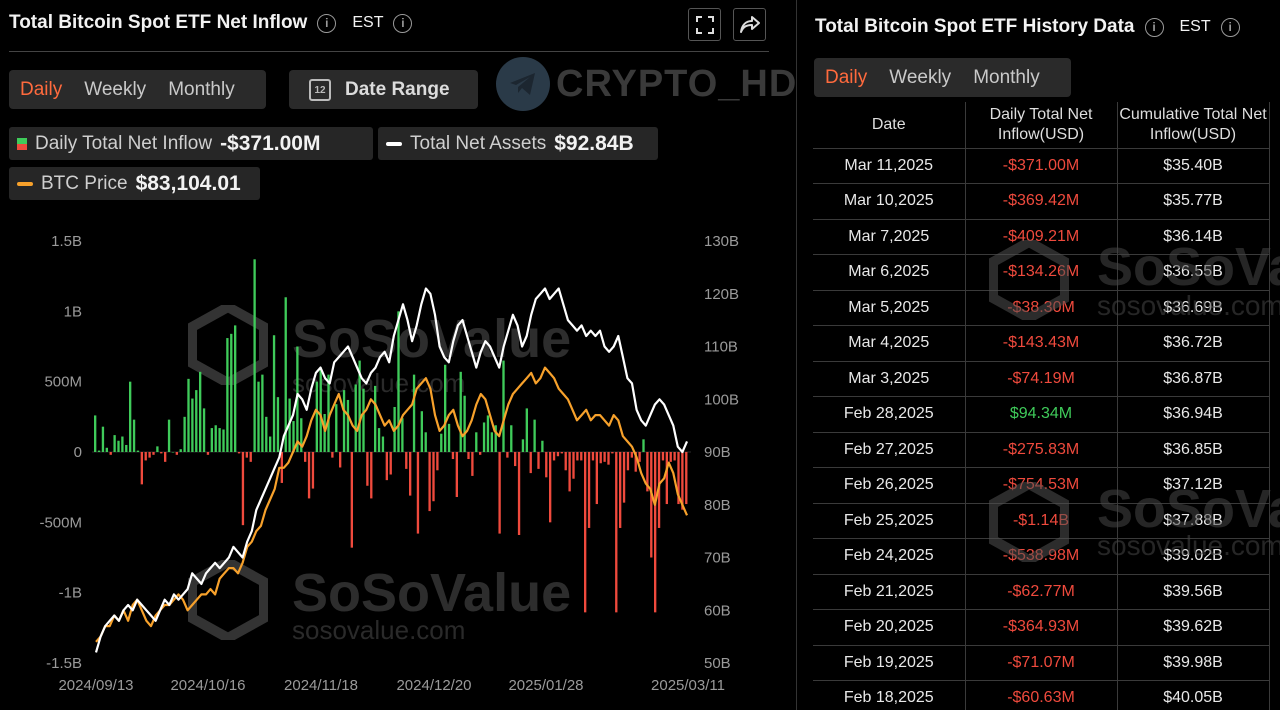 The width and height of the screenshot is (1280, 710). I want to click on table-row: Feb 21,2025 -$62.77M $39.56B, so click(1041, 592).